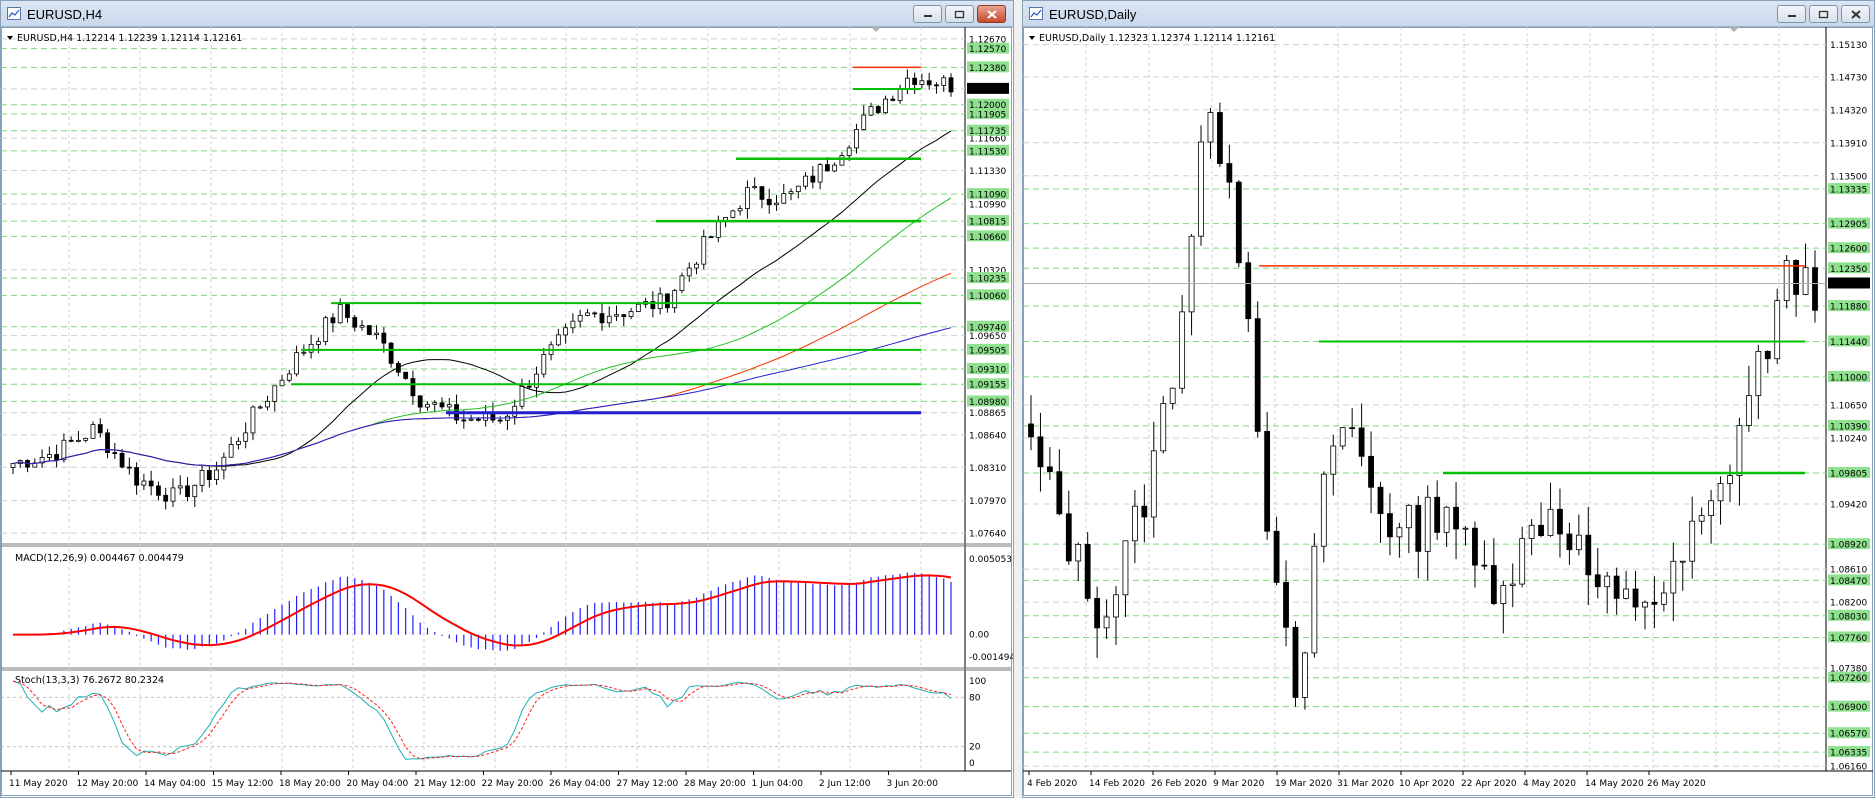 This screenshot has height=798, width=1875. I want to click on minimize-icon, so click(927, 16).